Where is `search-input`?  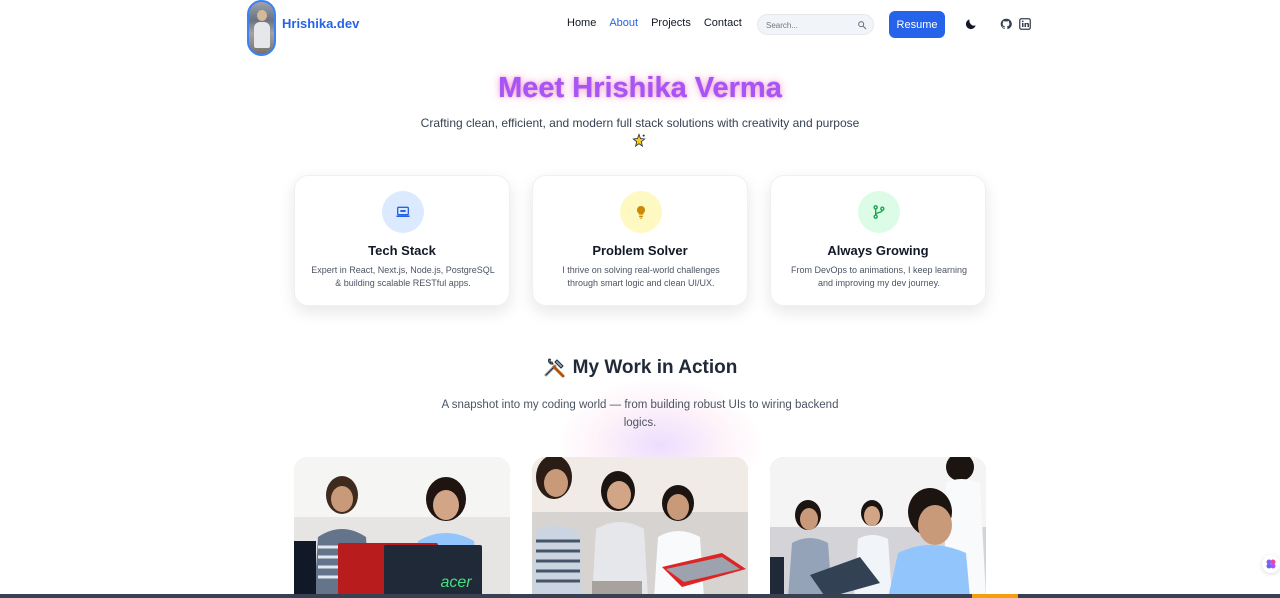
search-input is located at coordinates (811, 25).